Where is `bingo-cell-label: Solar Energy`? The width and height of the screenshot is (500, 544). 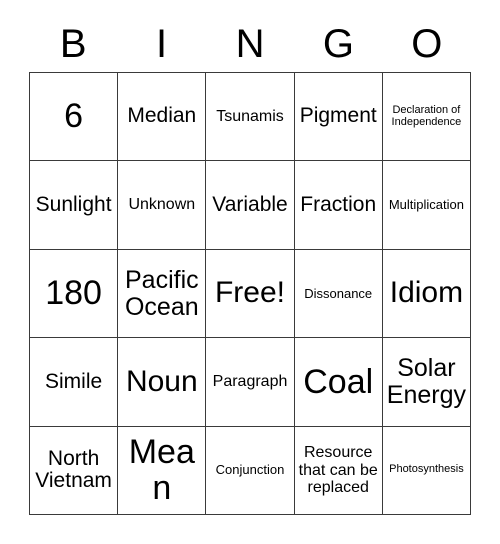
bingo-cell-label: Solar Energy is located at coordinates (426, 381).